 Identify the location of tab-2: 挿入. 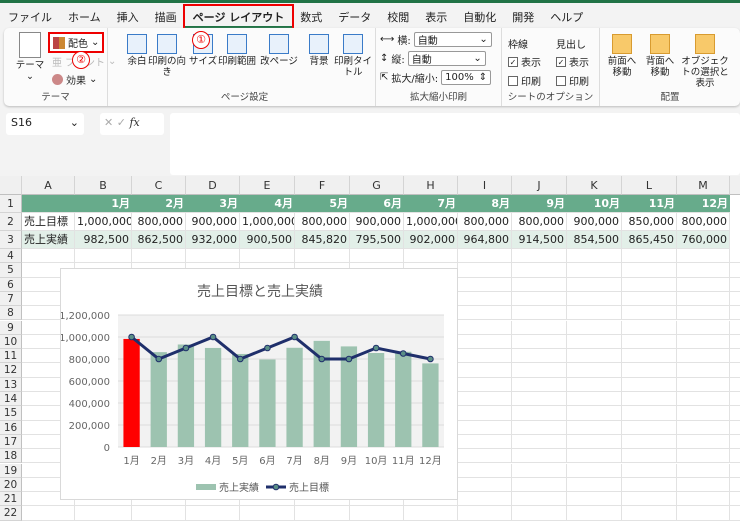
(128, 17).